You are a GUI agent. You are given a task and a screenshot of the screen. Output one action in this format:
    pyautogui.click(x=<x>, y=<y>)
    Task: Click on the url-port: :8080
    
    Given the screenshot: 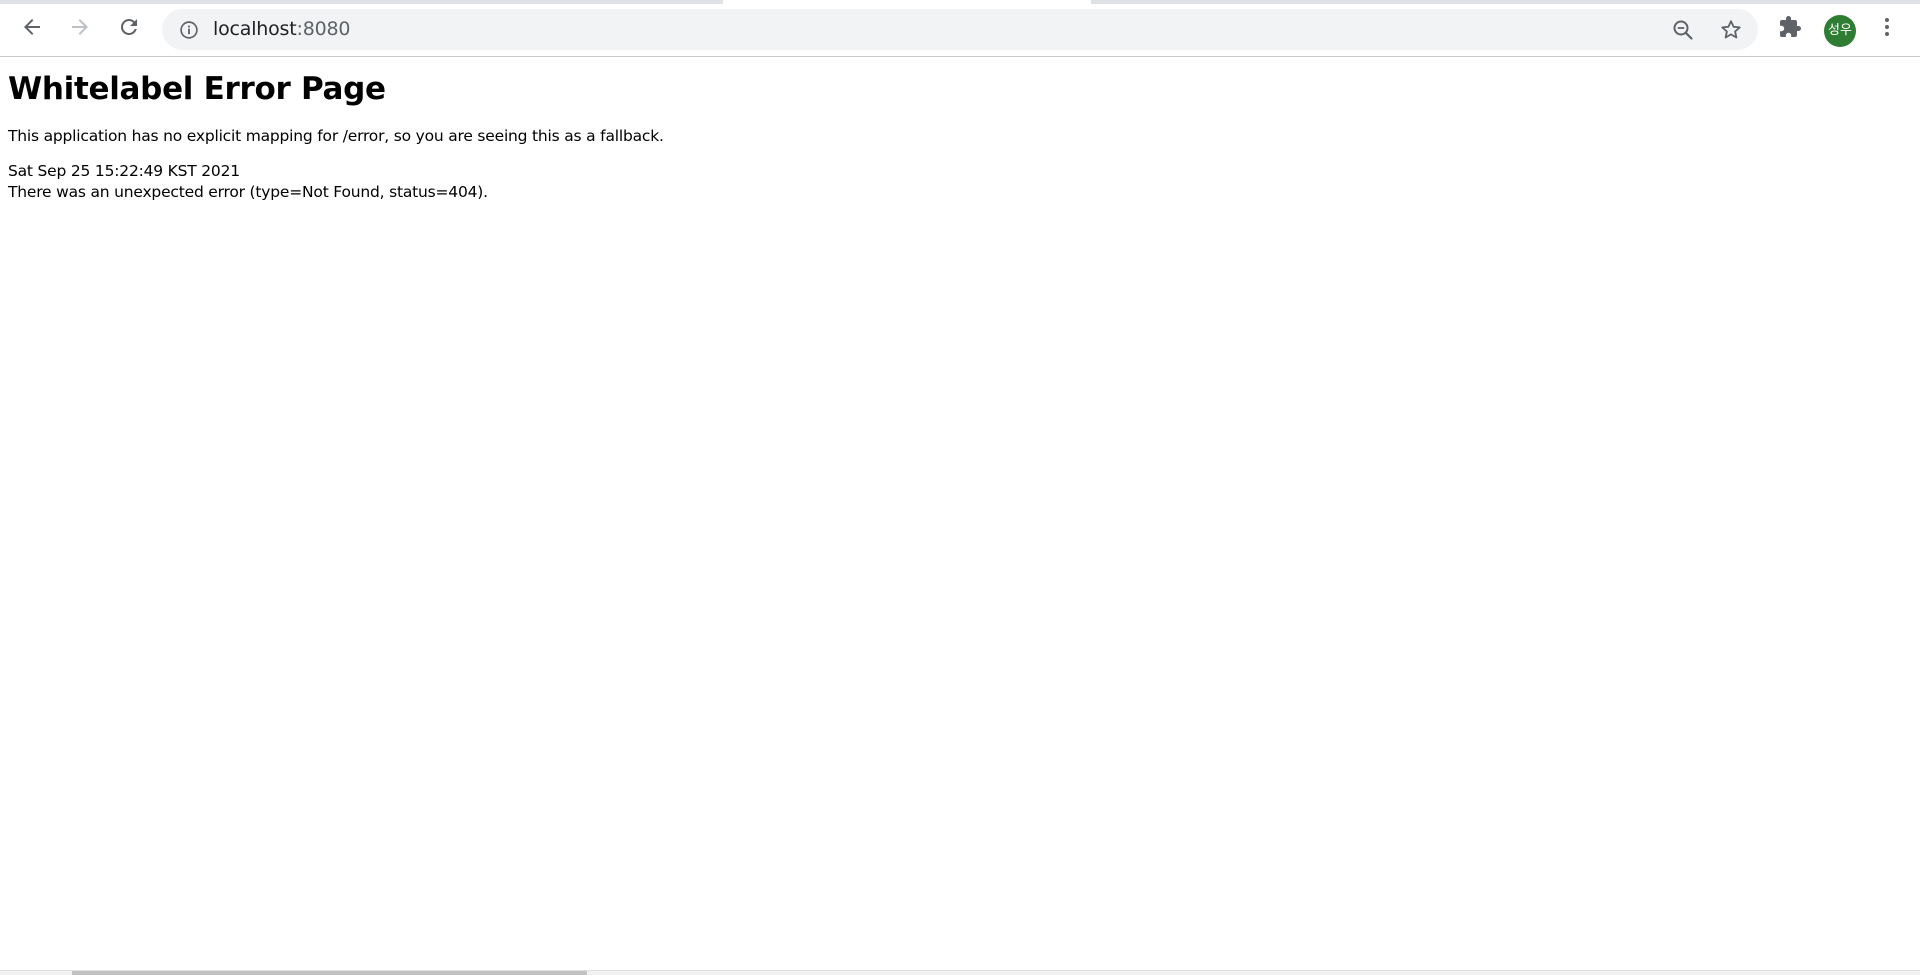 What is the action you would take?
    pyautogui.click(x=323, y=29)
    